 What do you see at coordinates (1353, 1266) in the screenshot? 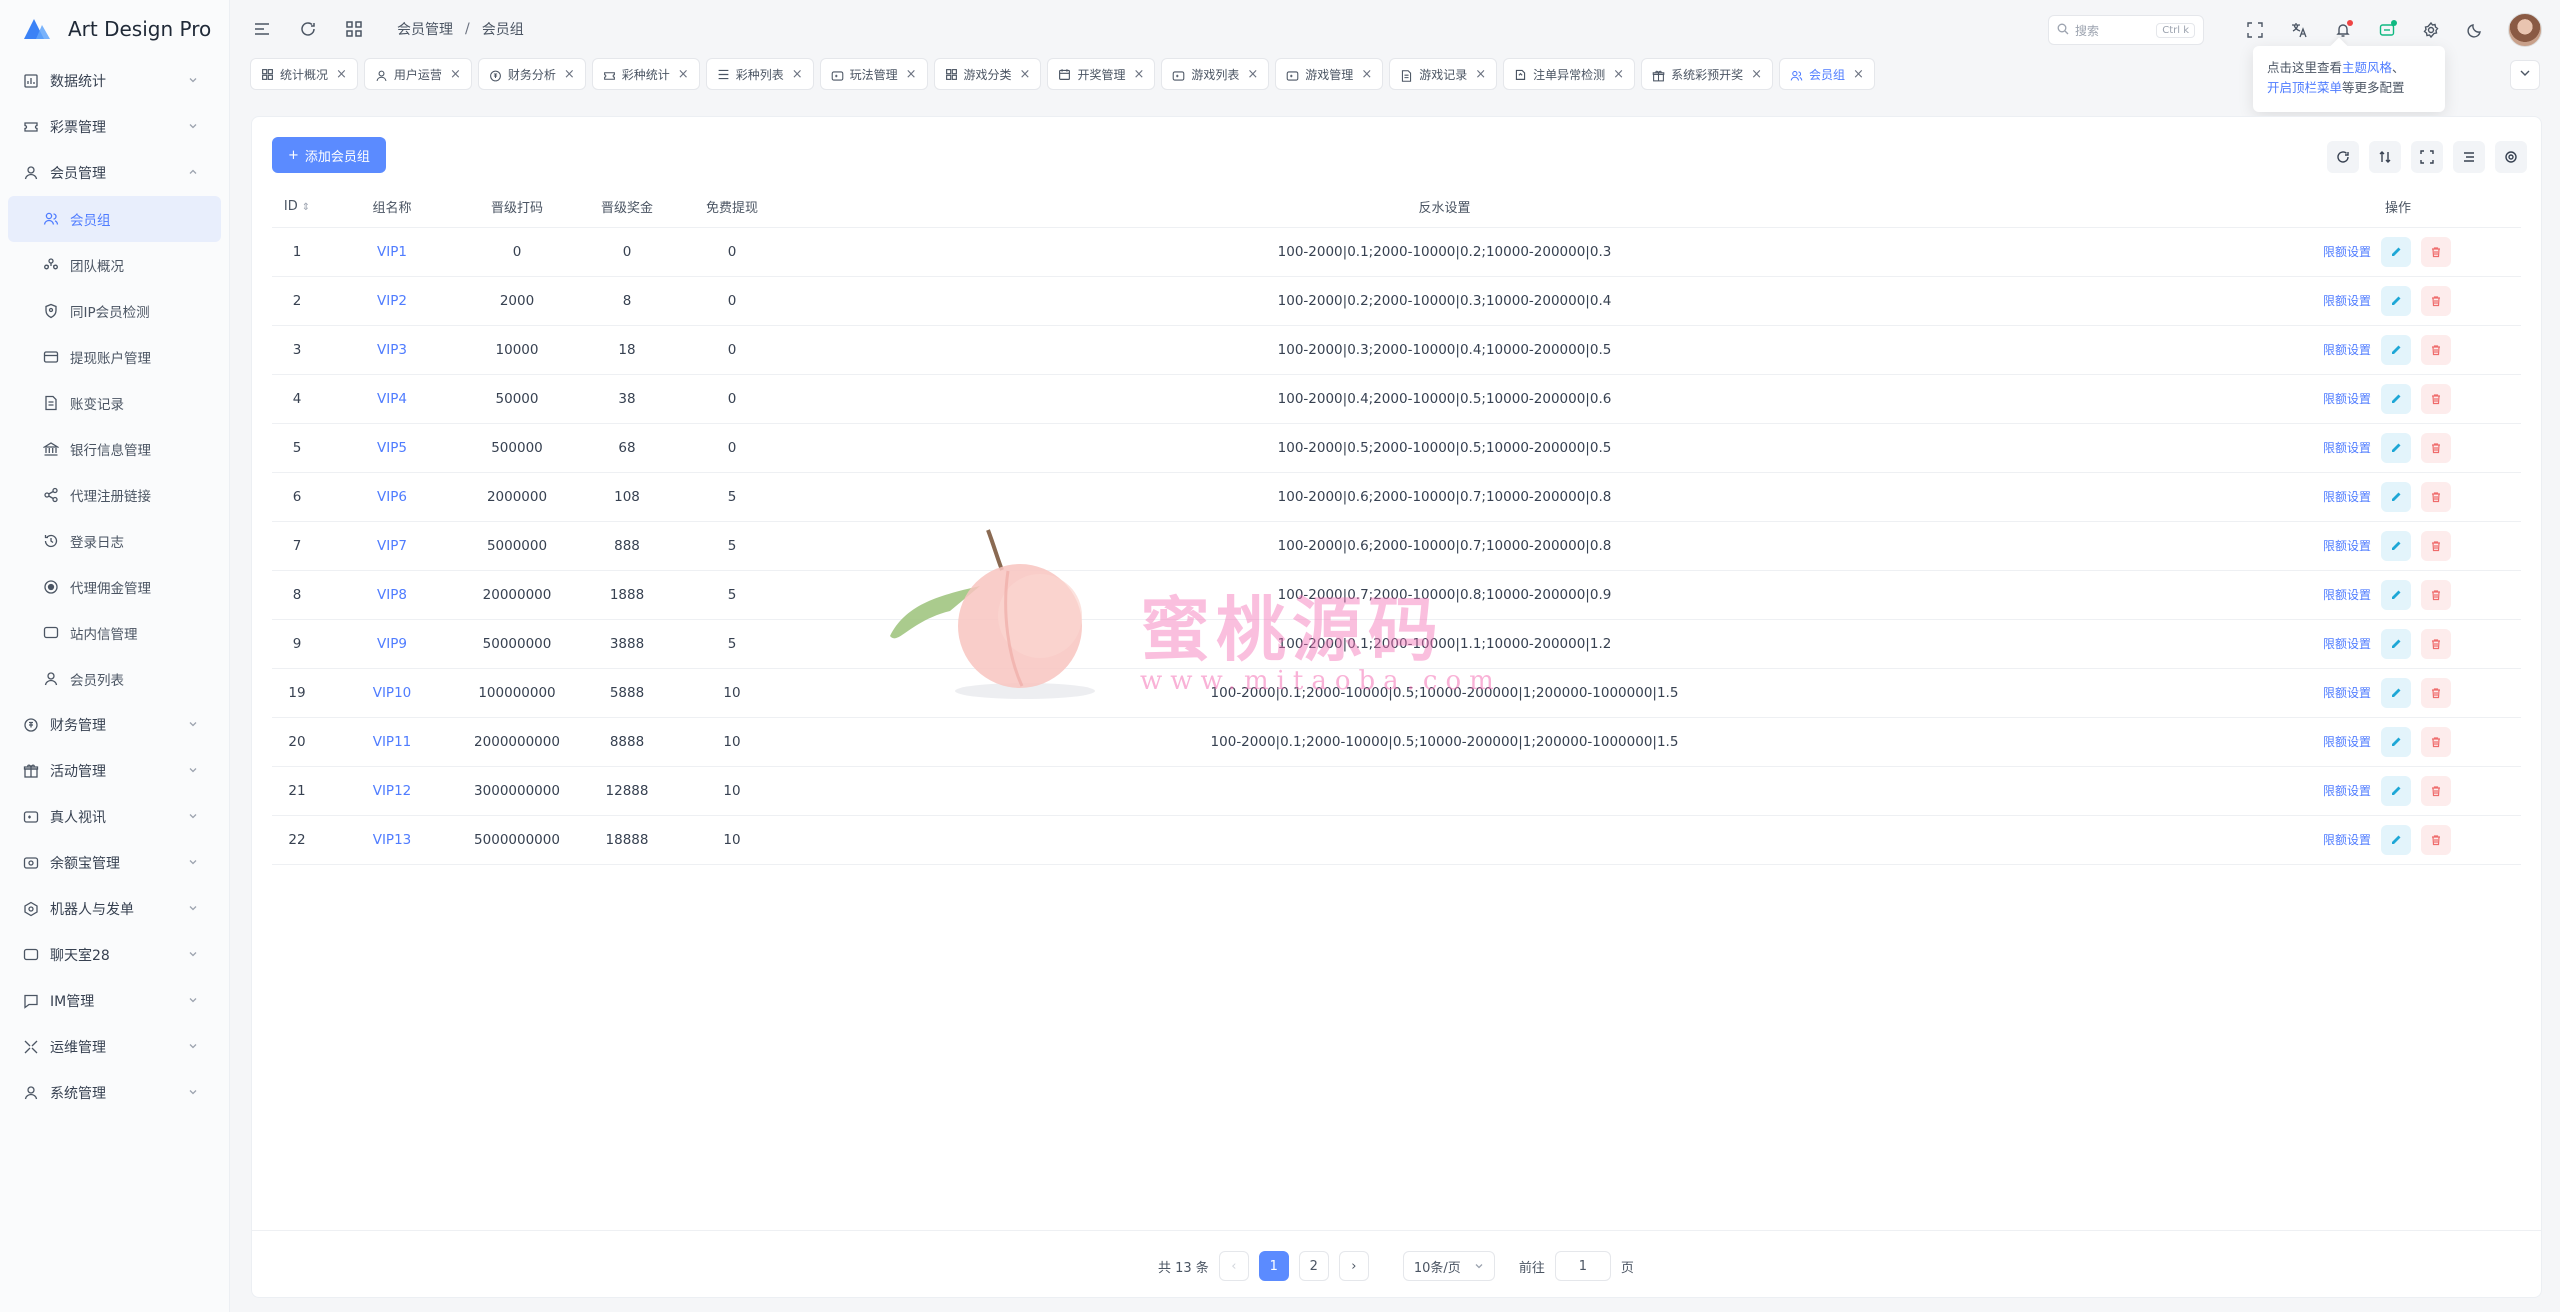
I see `next-page-button: ›` at bounding box center [1353, 1266].